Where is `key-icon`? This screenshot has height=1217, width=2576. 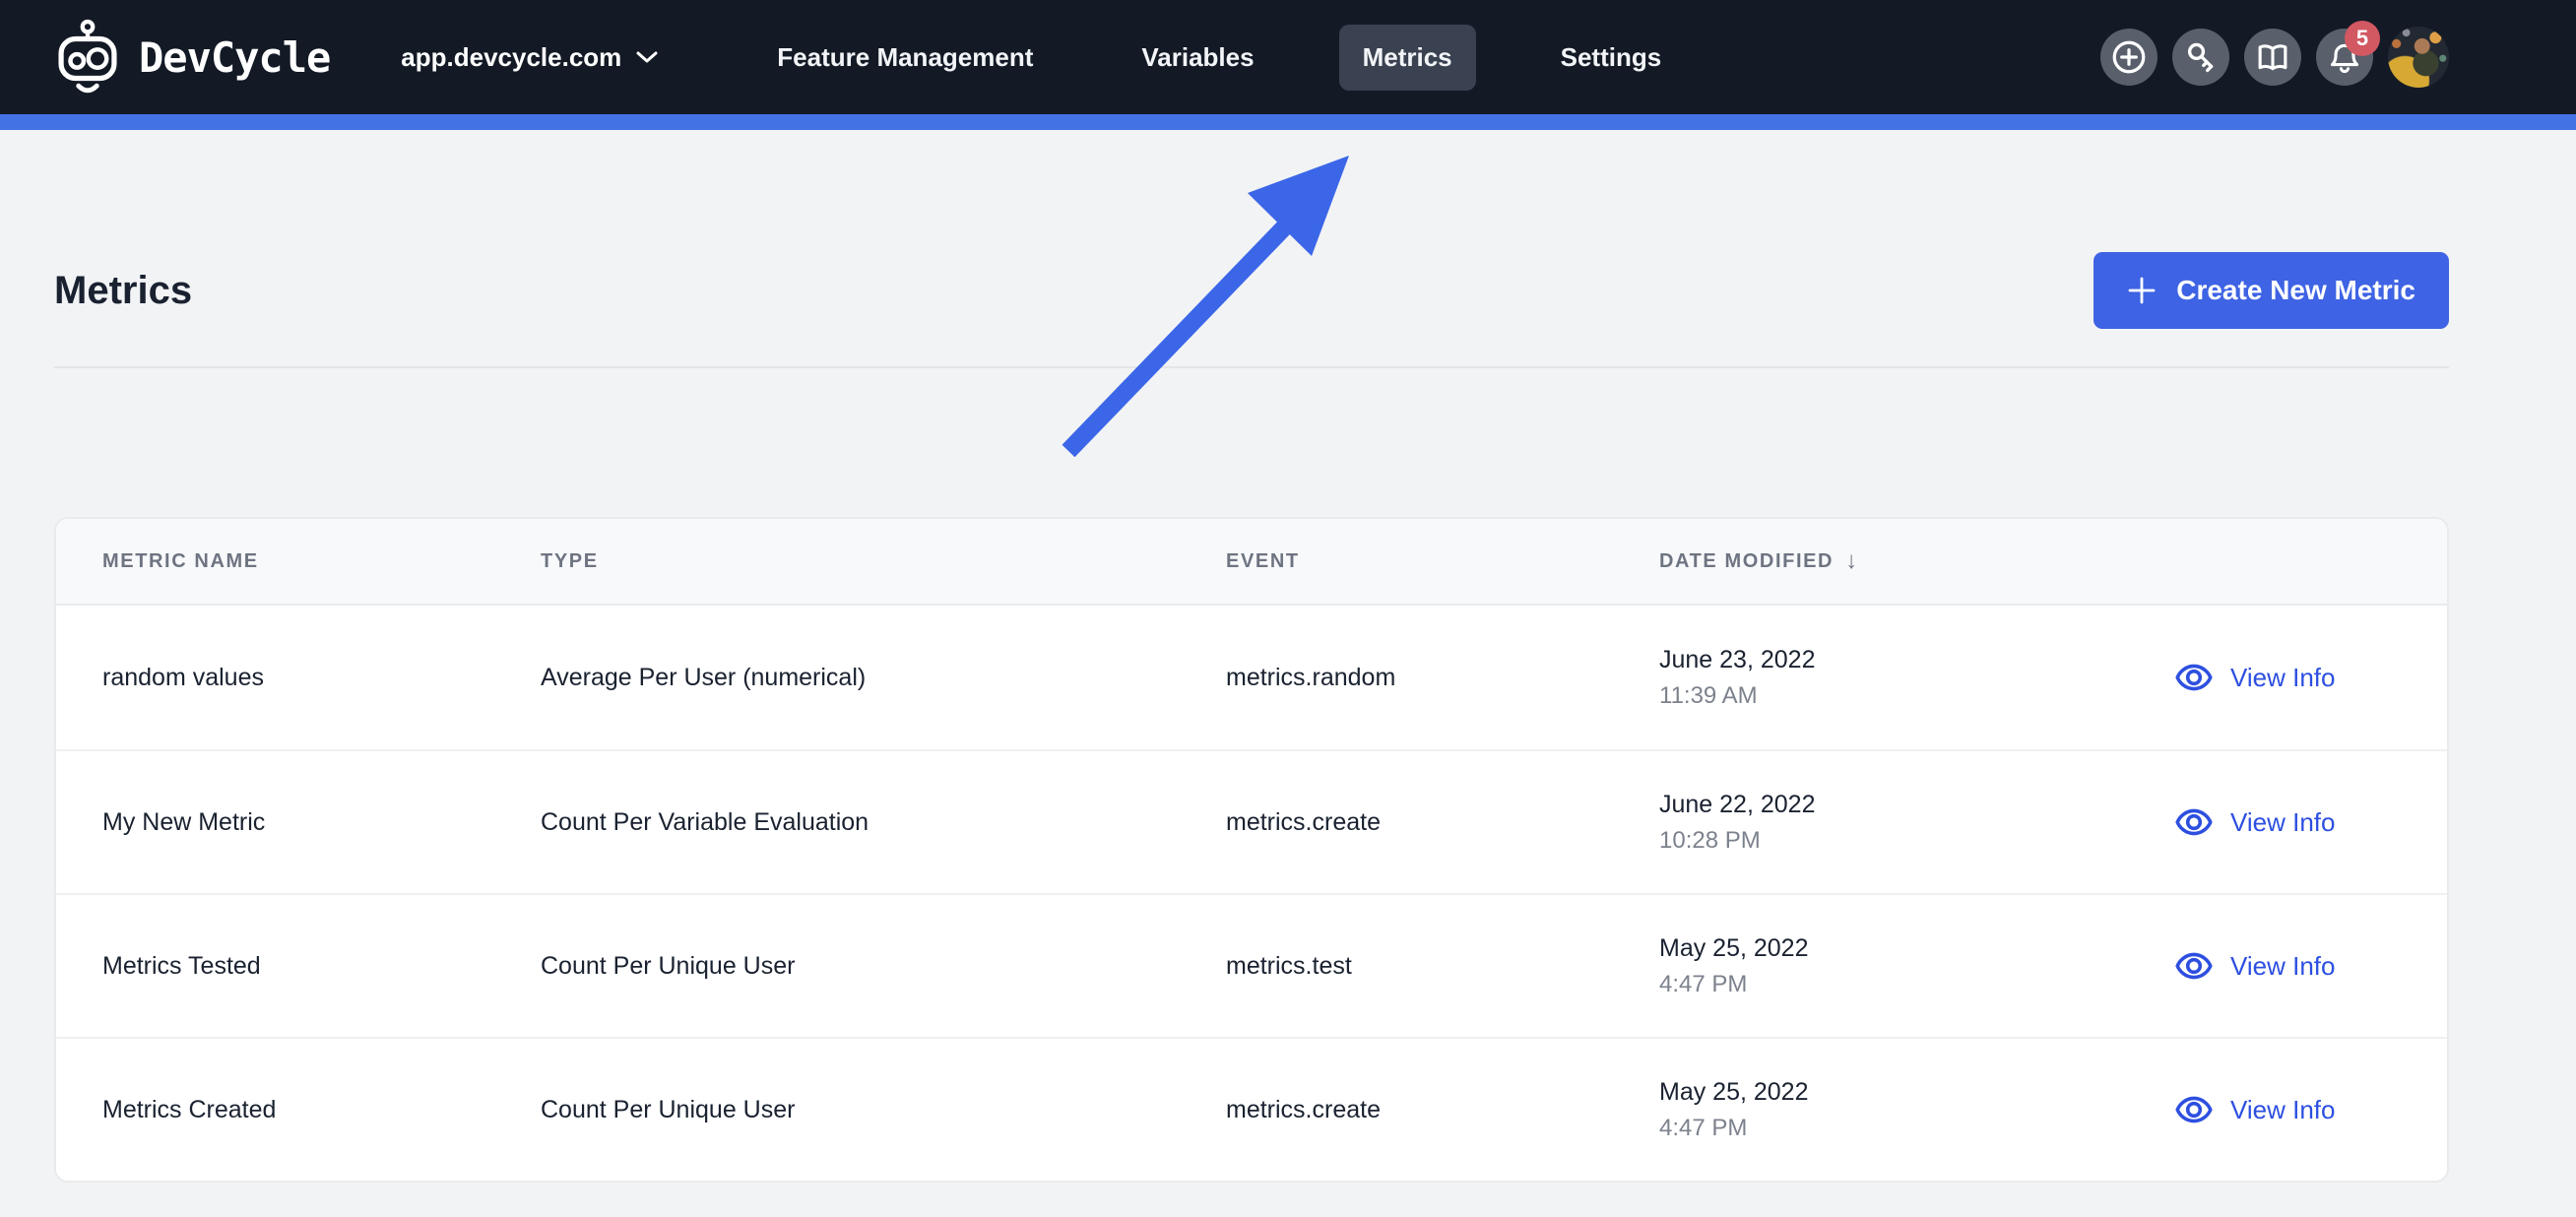 key-icon is located at coordinates (2201, 57).